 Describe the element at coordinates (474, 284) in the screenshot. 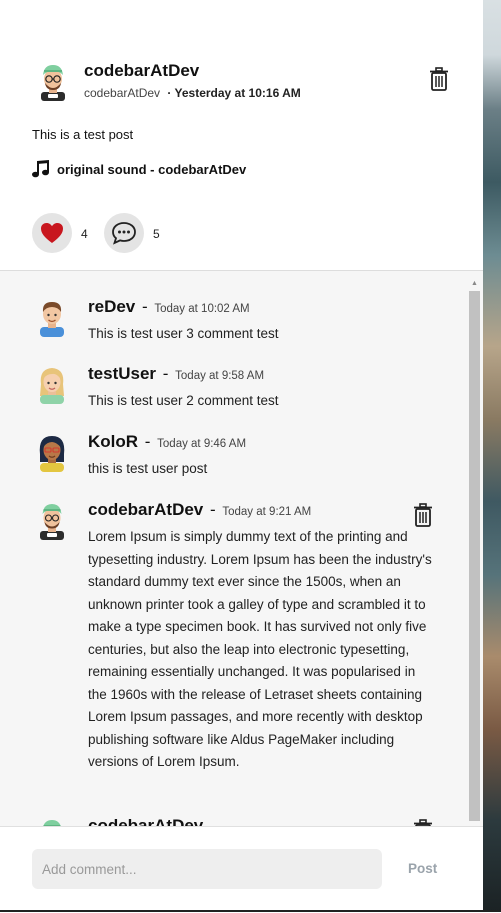

I see `scroll-up-arrow-icon: ▲` at that location.